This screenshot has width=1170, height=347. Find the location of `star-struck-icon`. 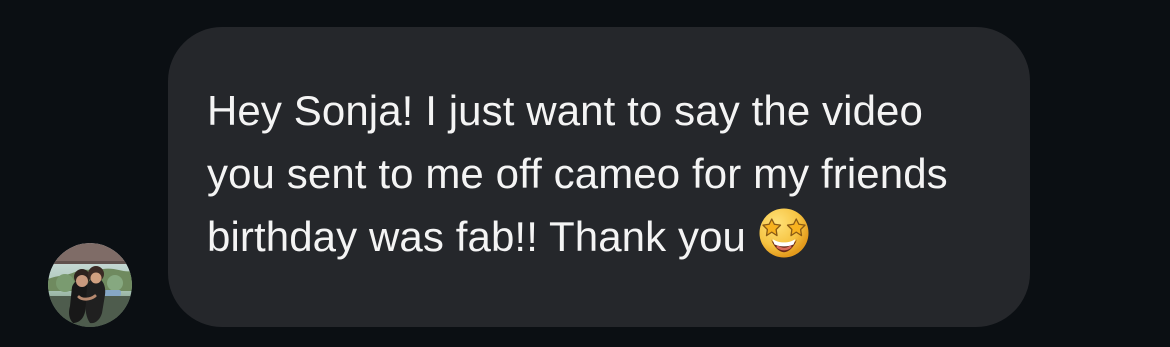

star-struck-icon is located at coordinates (784, 233).